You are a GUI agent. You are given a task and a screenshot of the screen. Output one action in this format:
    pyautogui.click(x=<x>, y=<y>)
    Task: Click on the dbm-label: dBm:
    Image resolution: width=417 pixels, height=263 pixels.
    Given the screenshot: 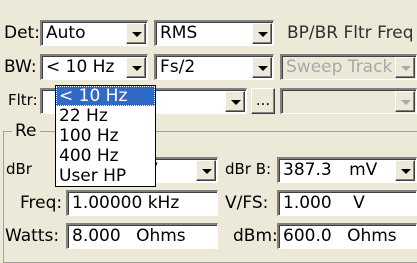 What is the action you would take?
    pyautogui.click(x=255, y=236)
    